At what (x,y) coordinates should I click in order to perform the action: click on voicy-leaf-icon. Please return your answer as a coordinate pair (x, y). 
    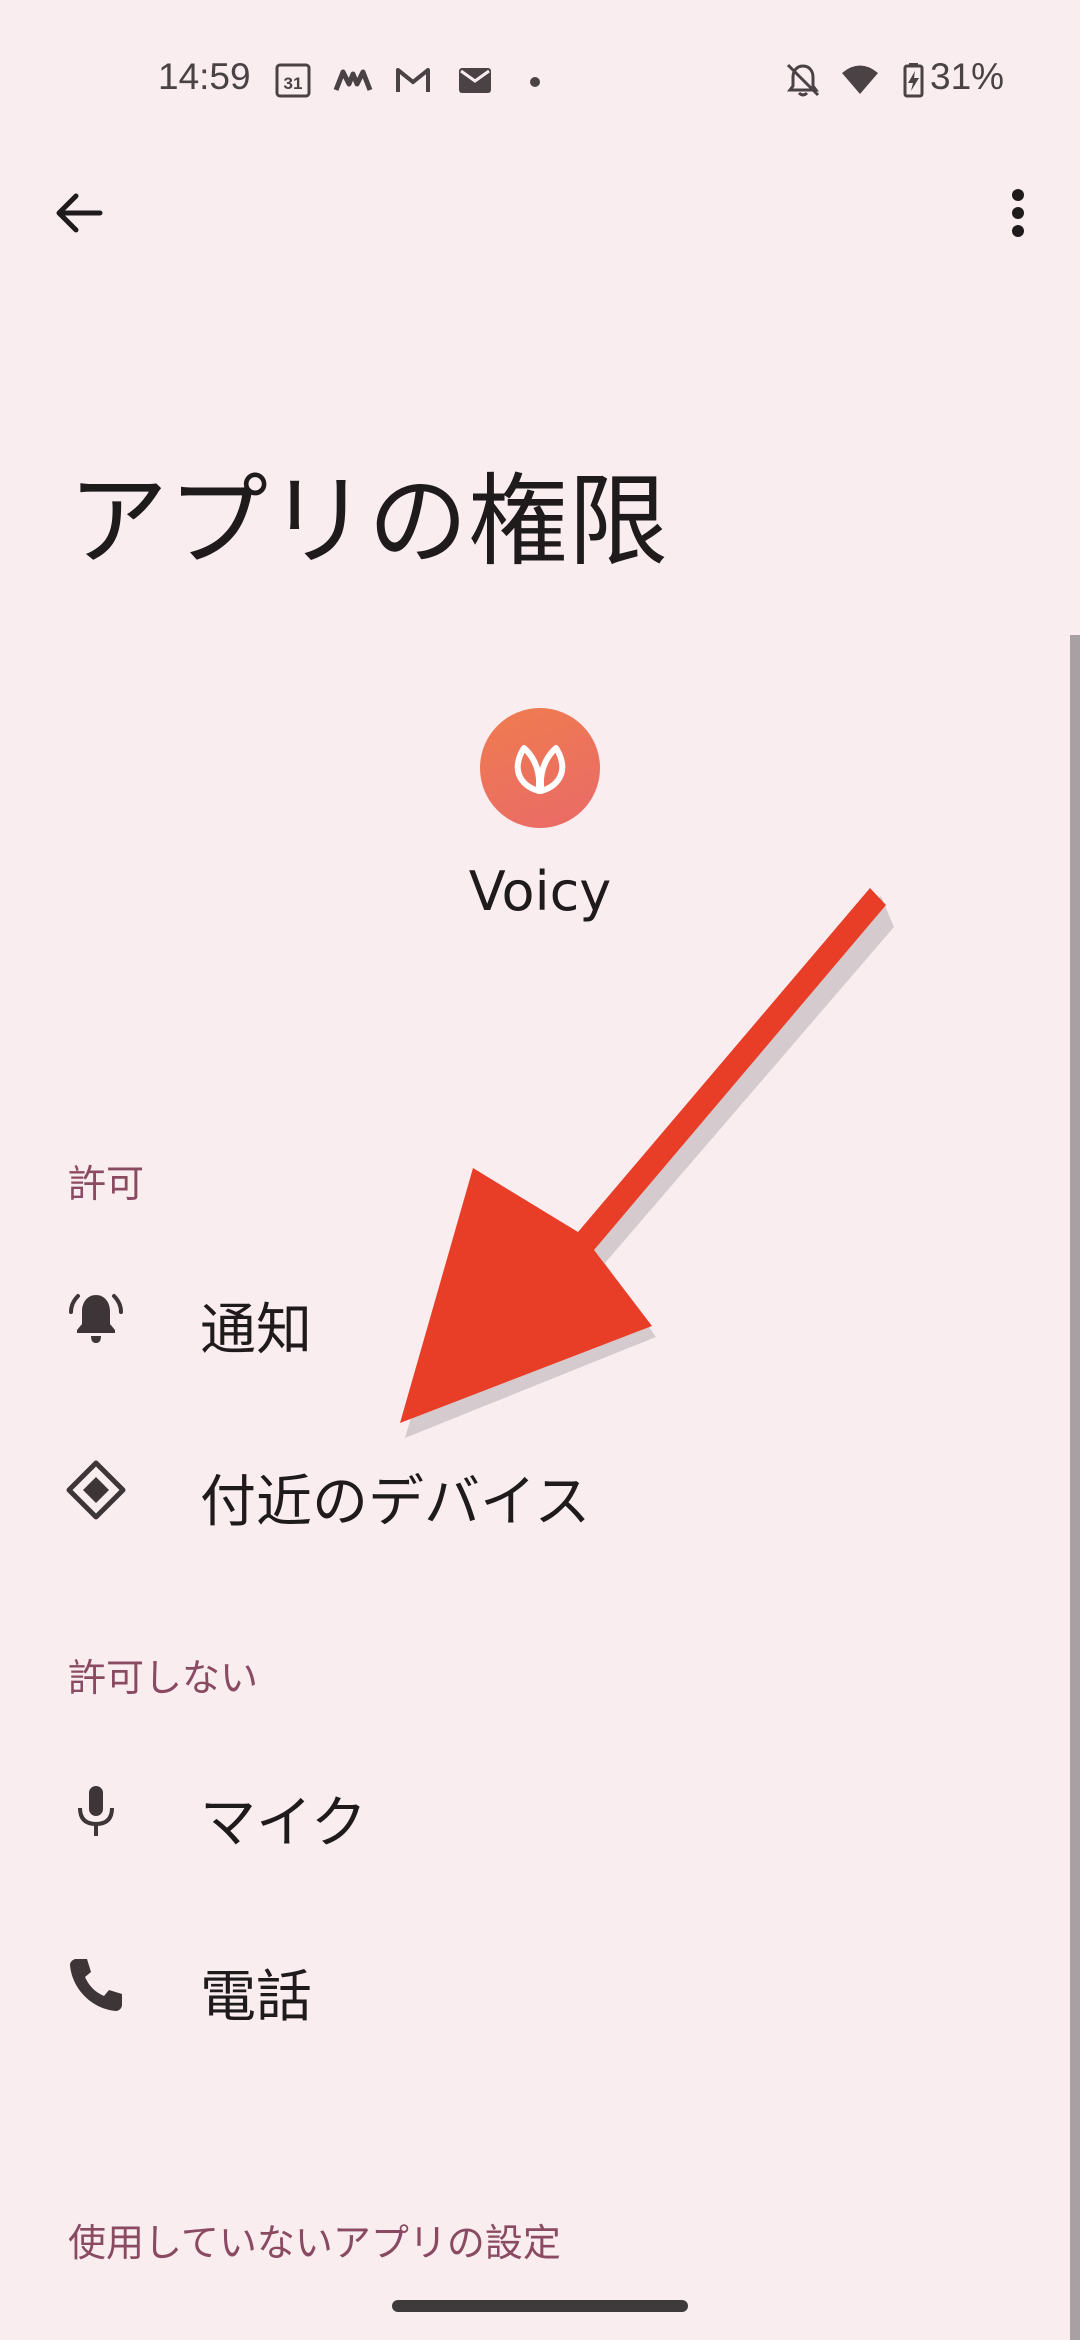
    Looking at the image, I should click on (540, 769).